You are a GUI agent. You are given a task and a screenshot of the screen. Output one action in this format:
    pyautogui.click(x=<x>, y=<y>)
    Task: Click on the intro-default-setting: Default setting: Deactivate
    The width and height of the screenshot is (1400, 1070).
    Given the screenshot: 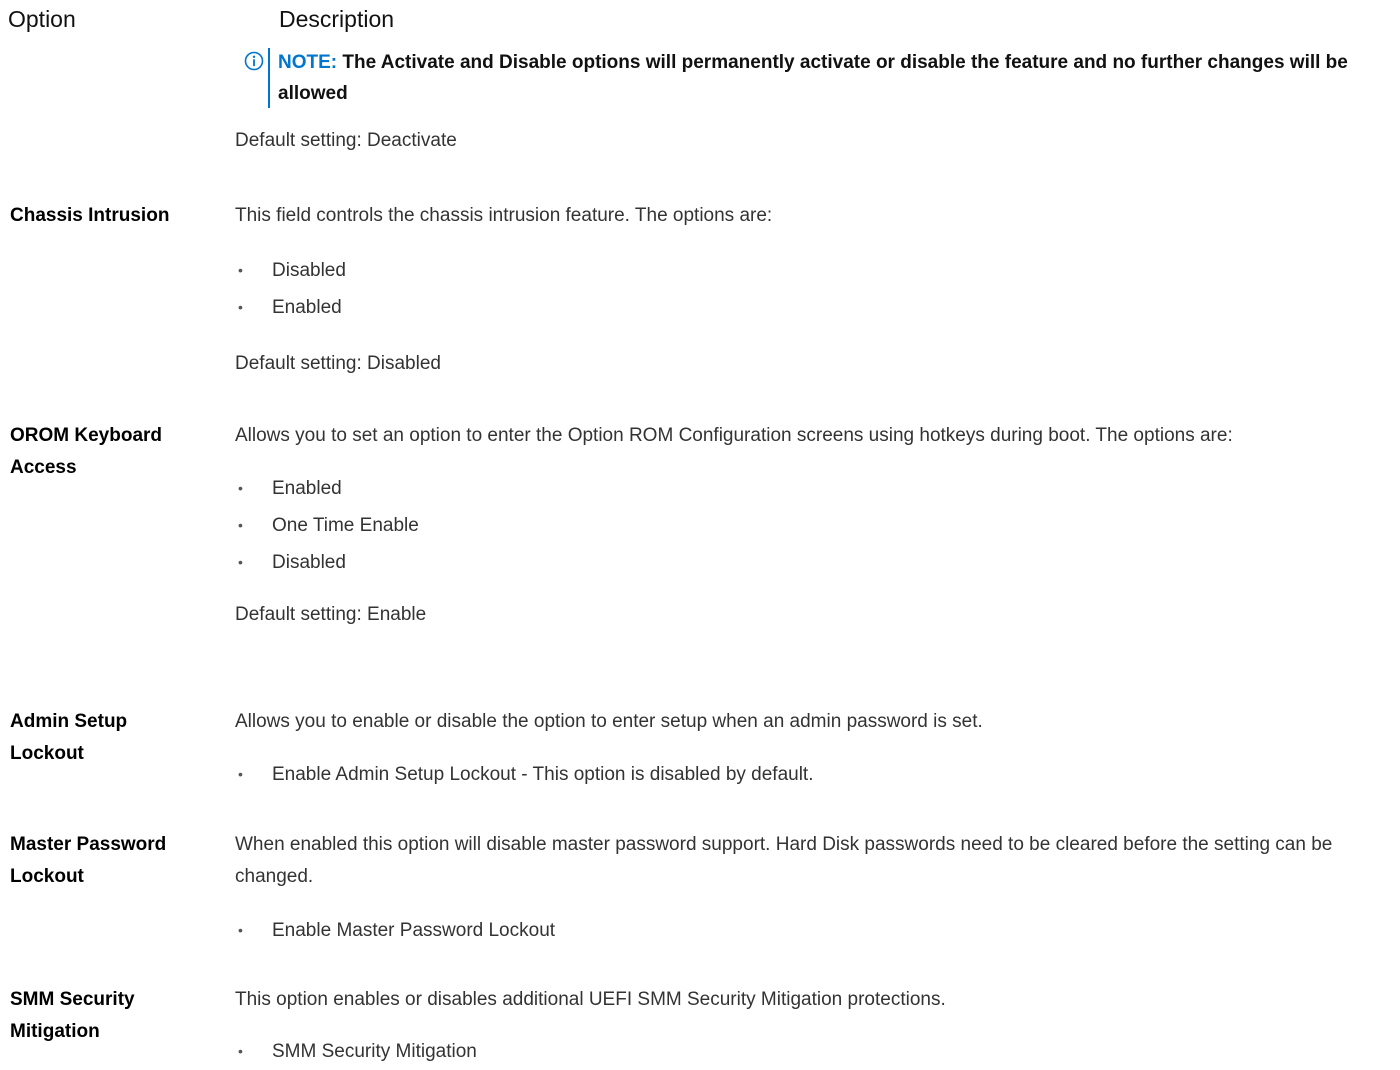 What is the action you would take?
    pyautogui.click(x=346, y=140)
    